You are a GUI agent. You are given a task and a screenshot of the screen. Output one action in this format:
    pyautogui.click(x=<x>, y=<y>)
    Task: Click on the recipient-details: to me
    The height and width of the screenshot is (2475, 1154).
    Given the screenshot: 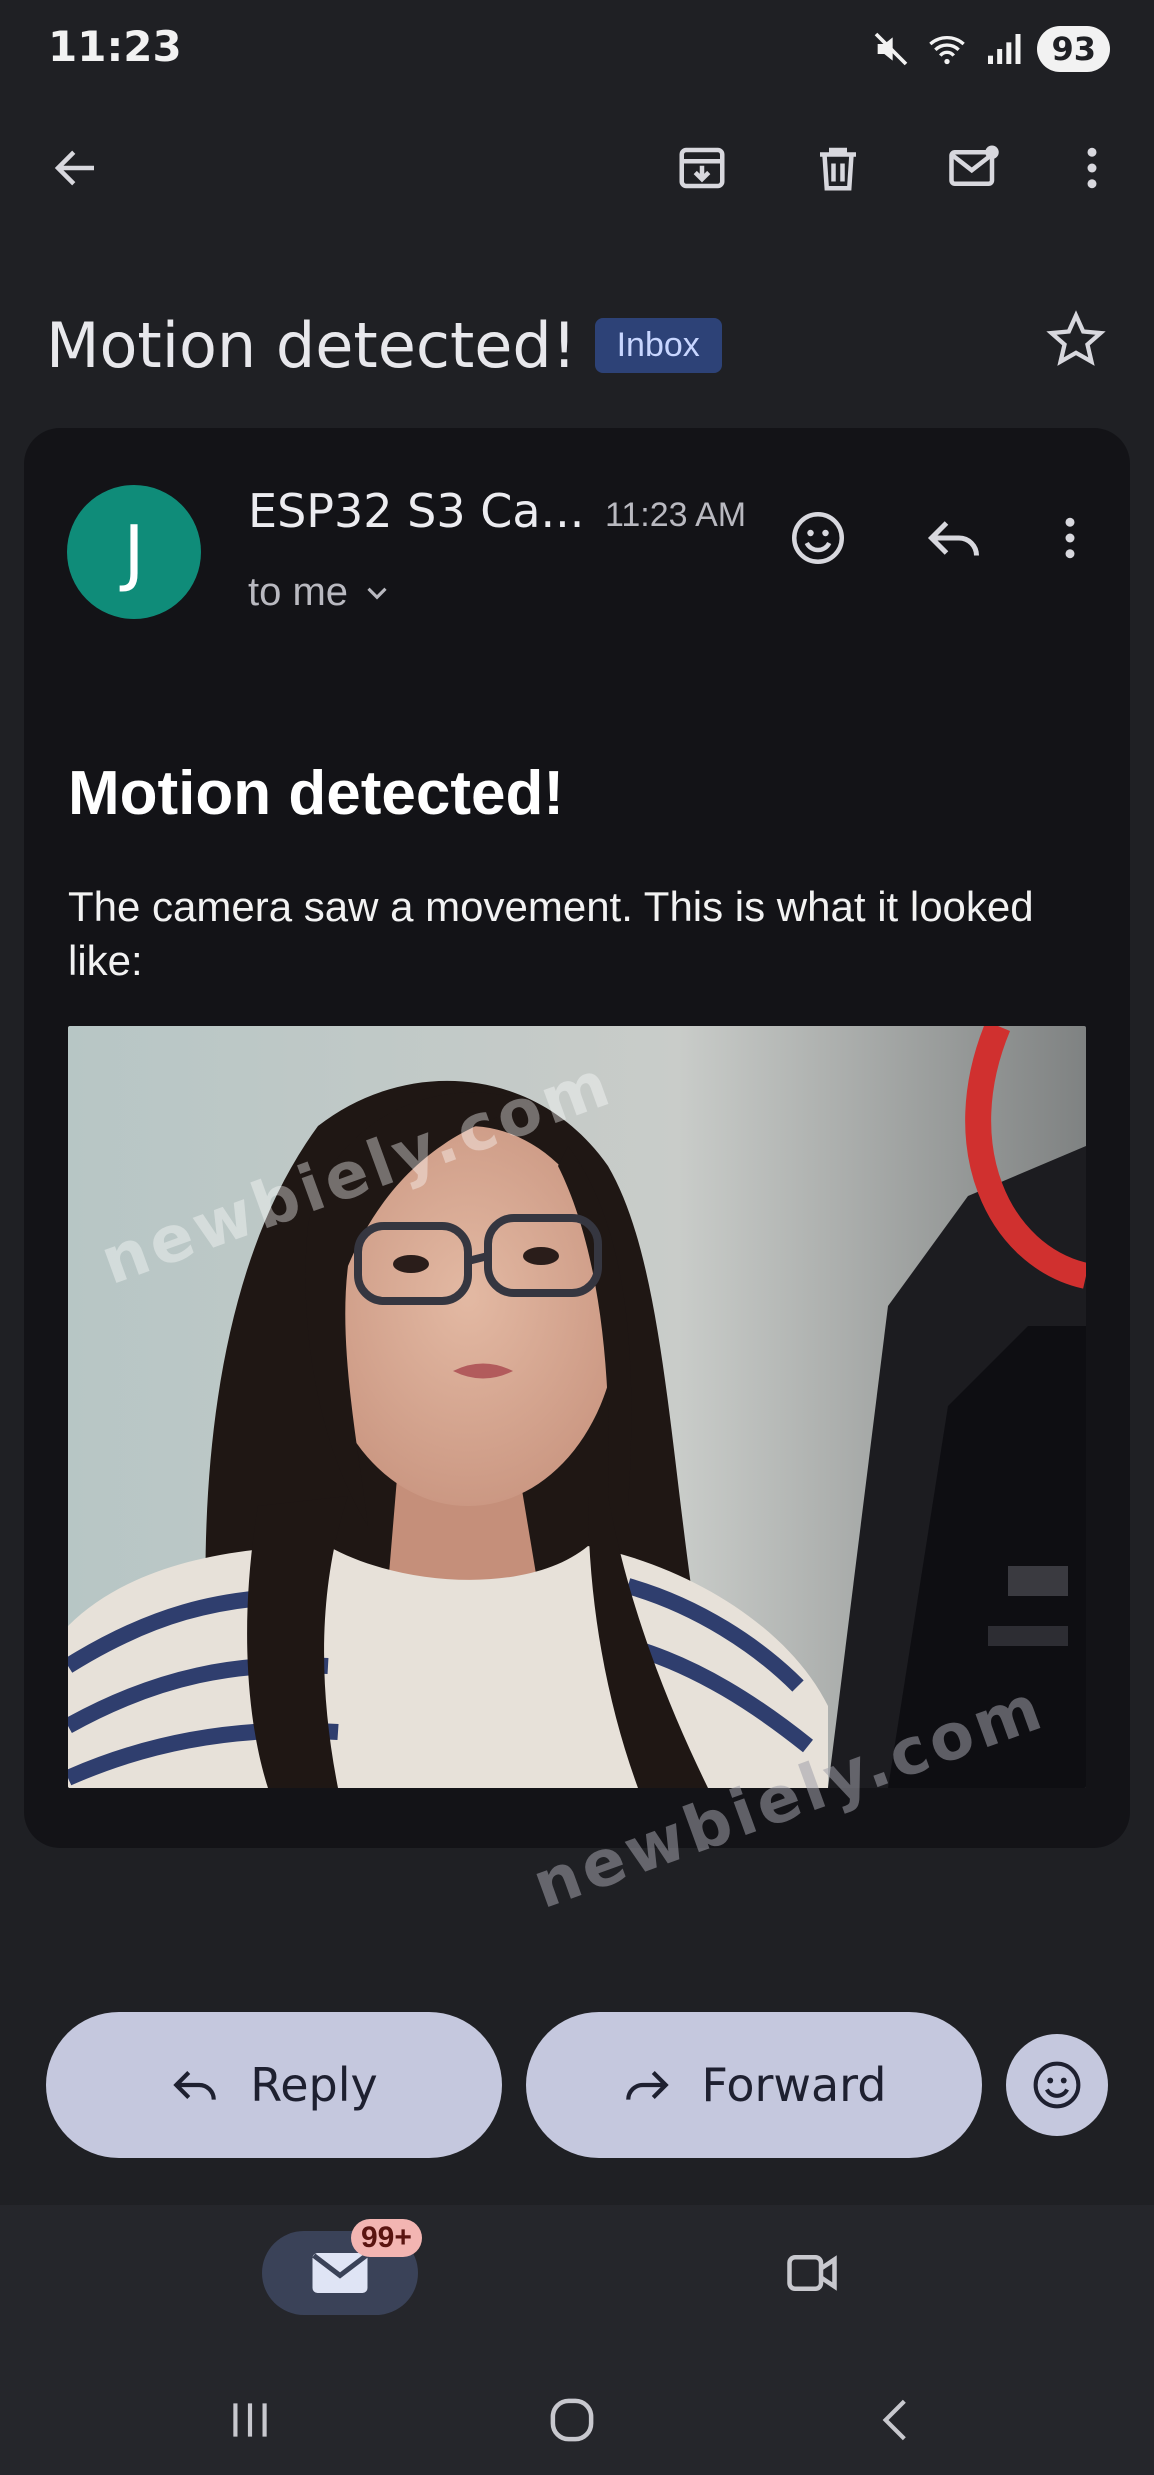 What is the action you would take?
    pyautogui.click(x=321, y=592)
    